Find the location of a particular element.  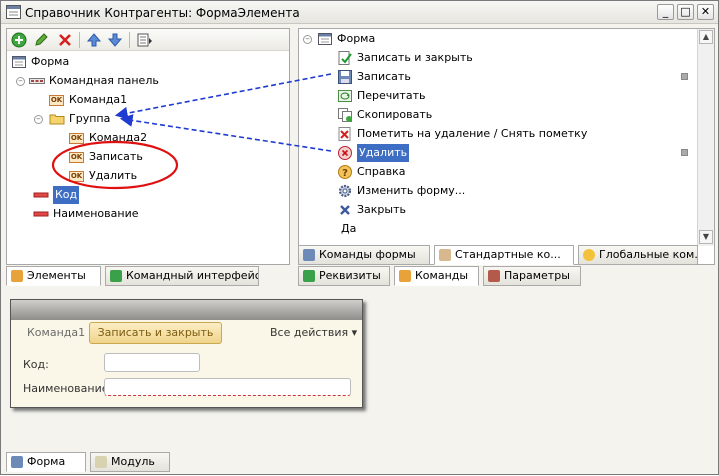

annotation-overlay is located at coordinates (191, 131).